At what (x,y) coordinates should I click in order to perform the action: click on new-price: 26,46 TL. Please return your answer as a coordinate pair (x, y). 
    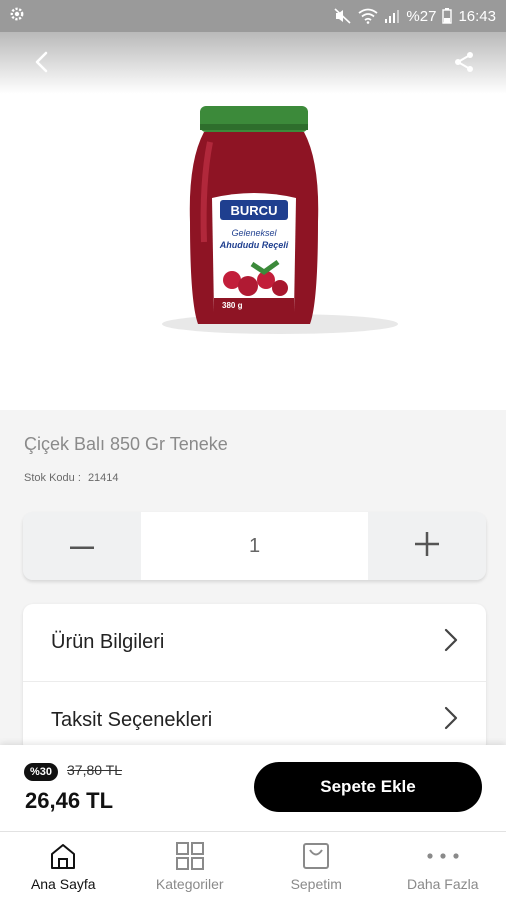
    Looking at the image, I should click on (69, 800).